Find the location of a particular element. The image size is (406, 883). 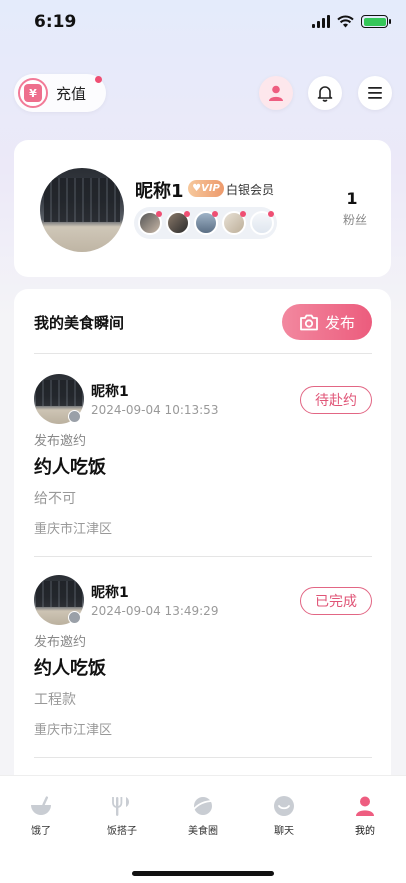

planet-icon is located at coordinates (203, 806).